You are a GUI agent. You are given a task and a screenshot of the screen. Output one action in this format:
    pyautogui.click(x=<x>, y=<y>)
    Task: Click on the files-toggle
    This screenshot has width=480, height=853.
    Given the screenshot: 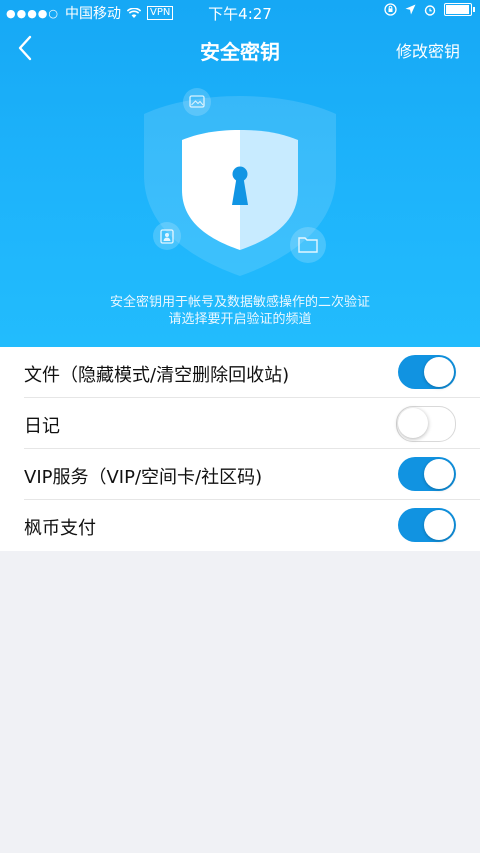 What is the action you would take?
    pyautogui.click(x=427, y=372)
    